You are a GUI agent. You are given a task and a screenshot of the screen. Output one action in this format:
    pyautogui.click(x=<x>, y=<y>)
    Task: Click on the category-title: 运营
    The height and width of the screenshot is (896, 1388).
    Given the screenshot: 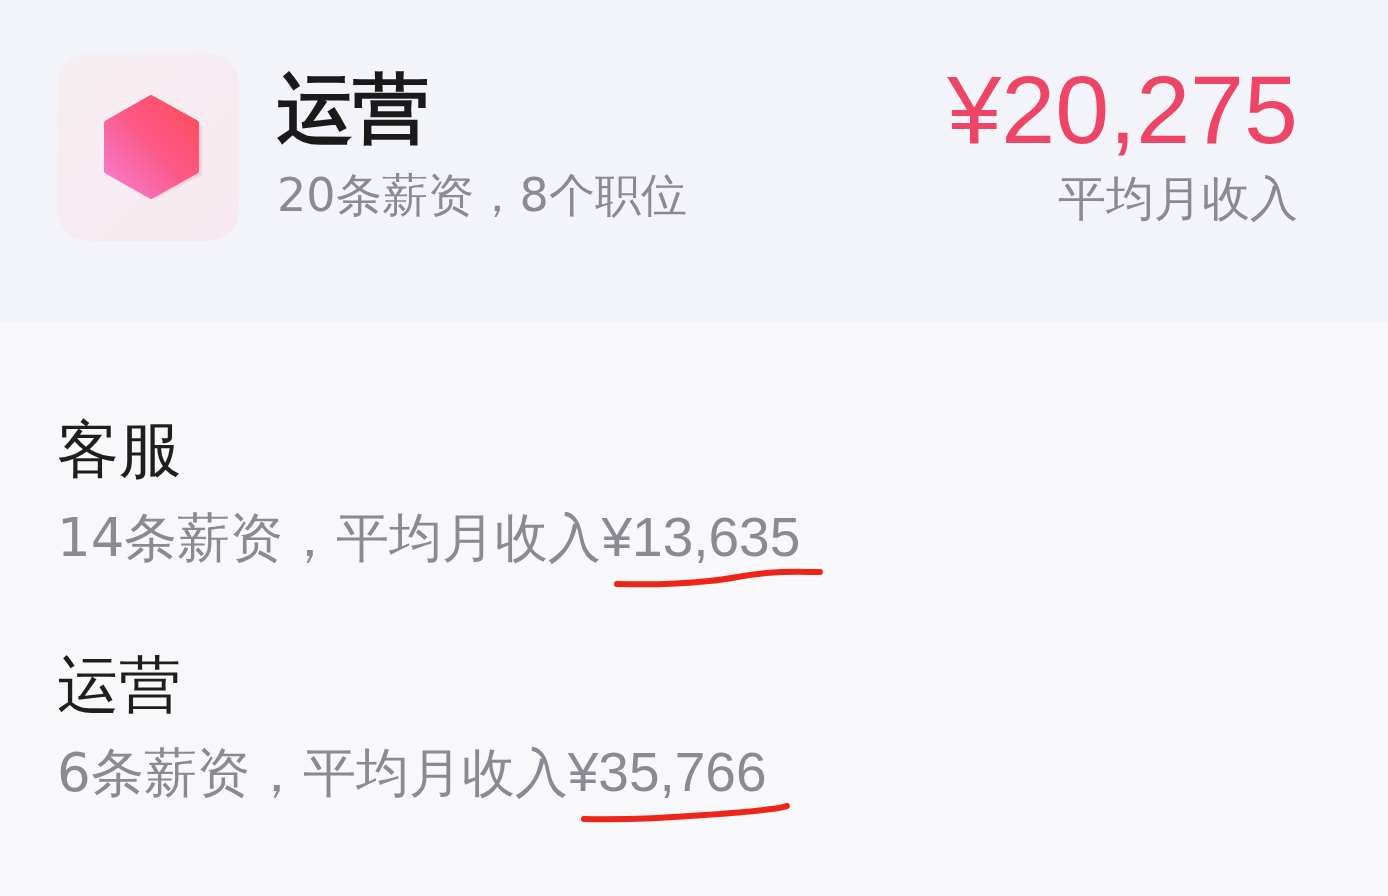 What is the action you would take?
    pyautogui.click(x=353, y=109)
    